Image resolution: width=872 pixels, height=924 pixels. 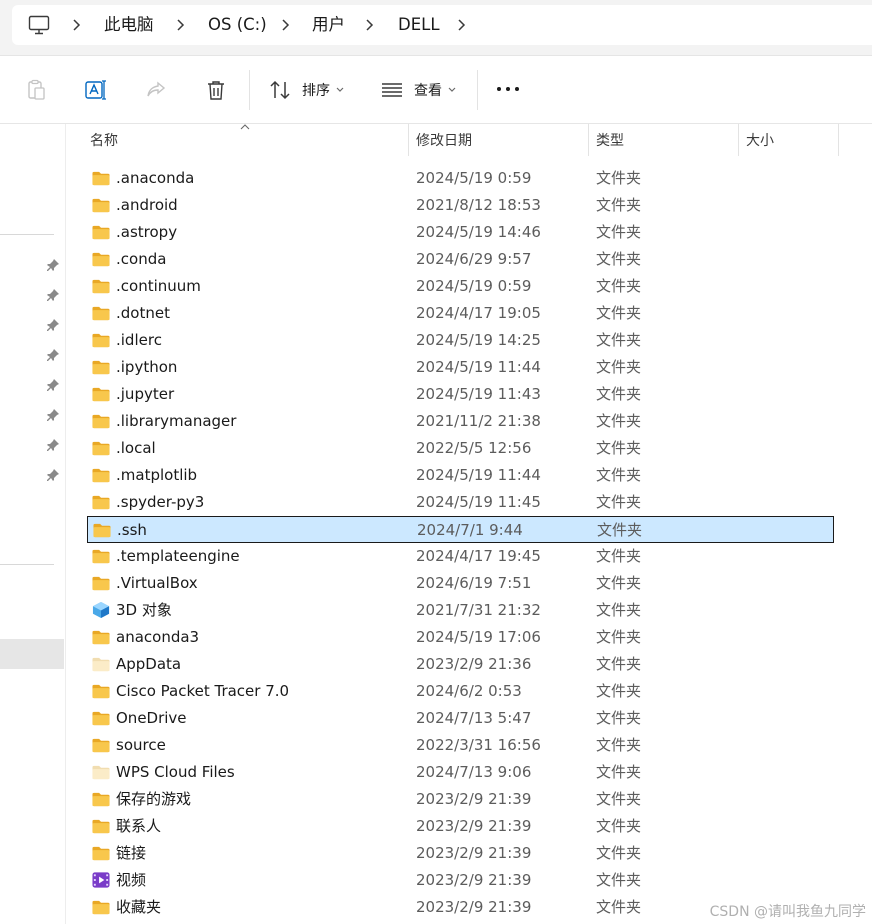 What do you see at coordinates (460, 340) in the screenshot?
I see `file-row: .idlerc 2024/5/19 14:25 文件夹` at bounding box center [460, 340].